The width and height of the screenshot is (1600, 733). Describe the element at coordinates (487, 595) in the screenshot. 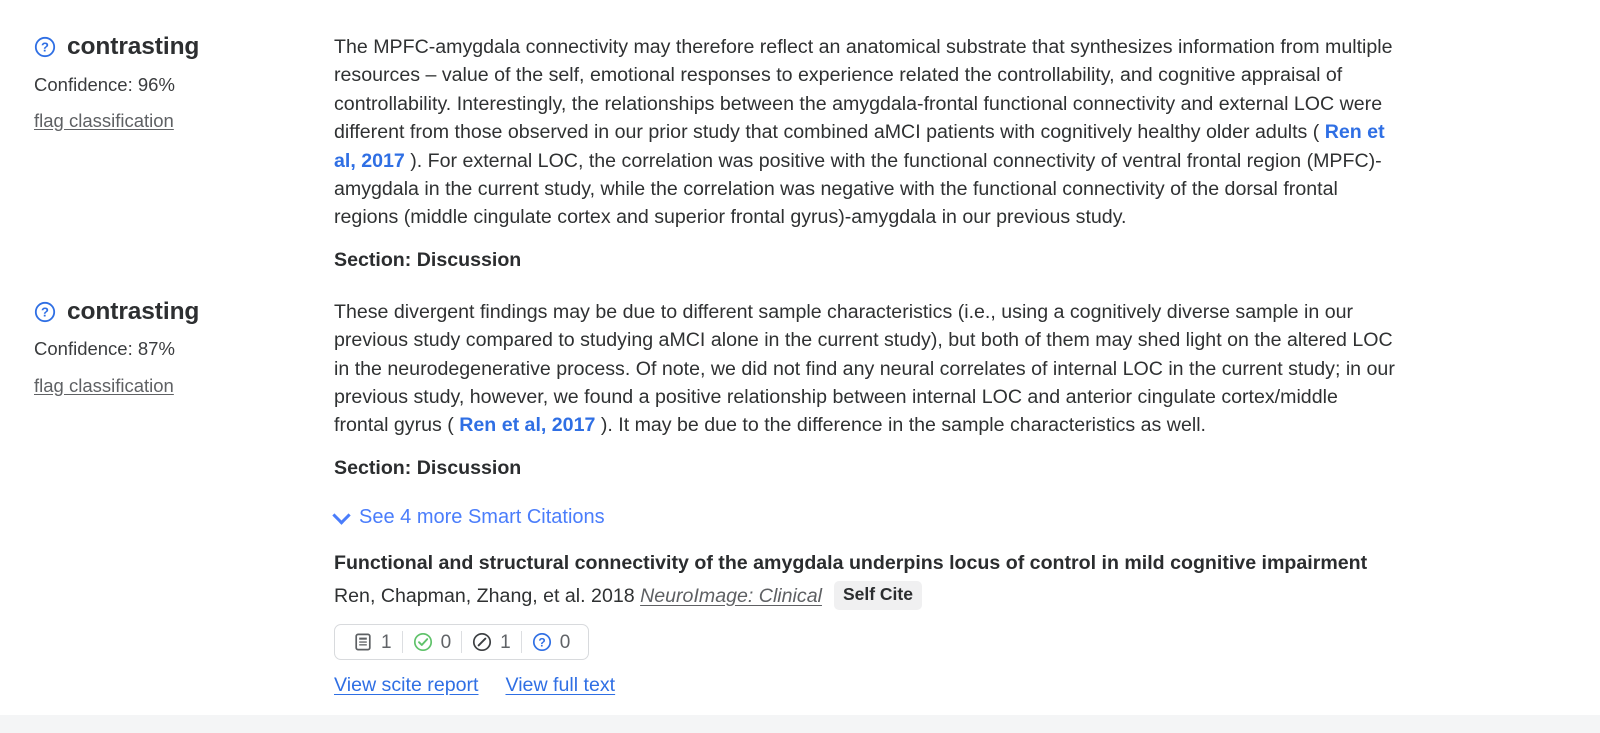

I see `paper-authors: Ren, Chapman, Zhang, et al. 2018` at that location.